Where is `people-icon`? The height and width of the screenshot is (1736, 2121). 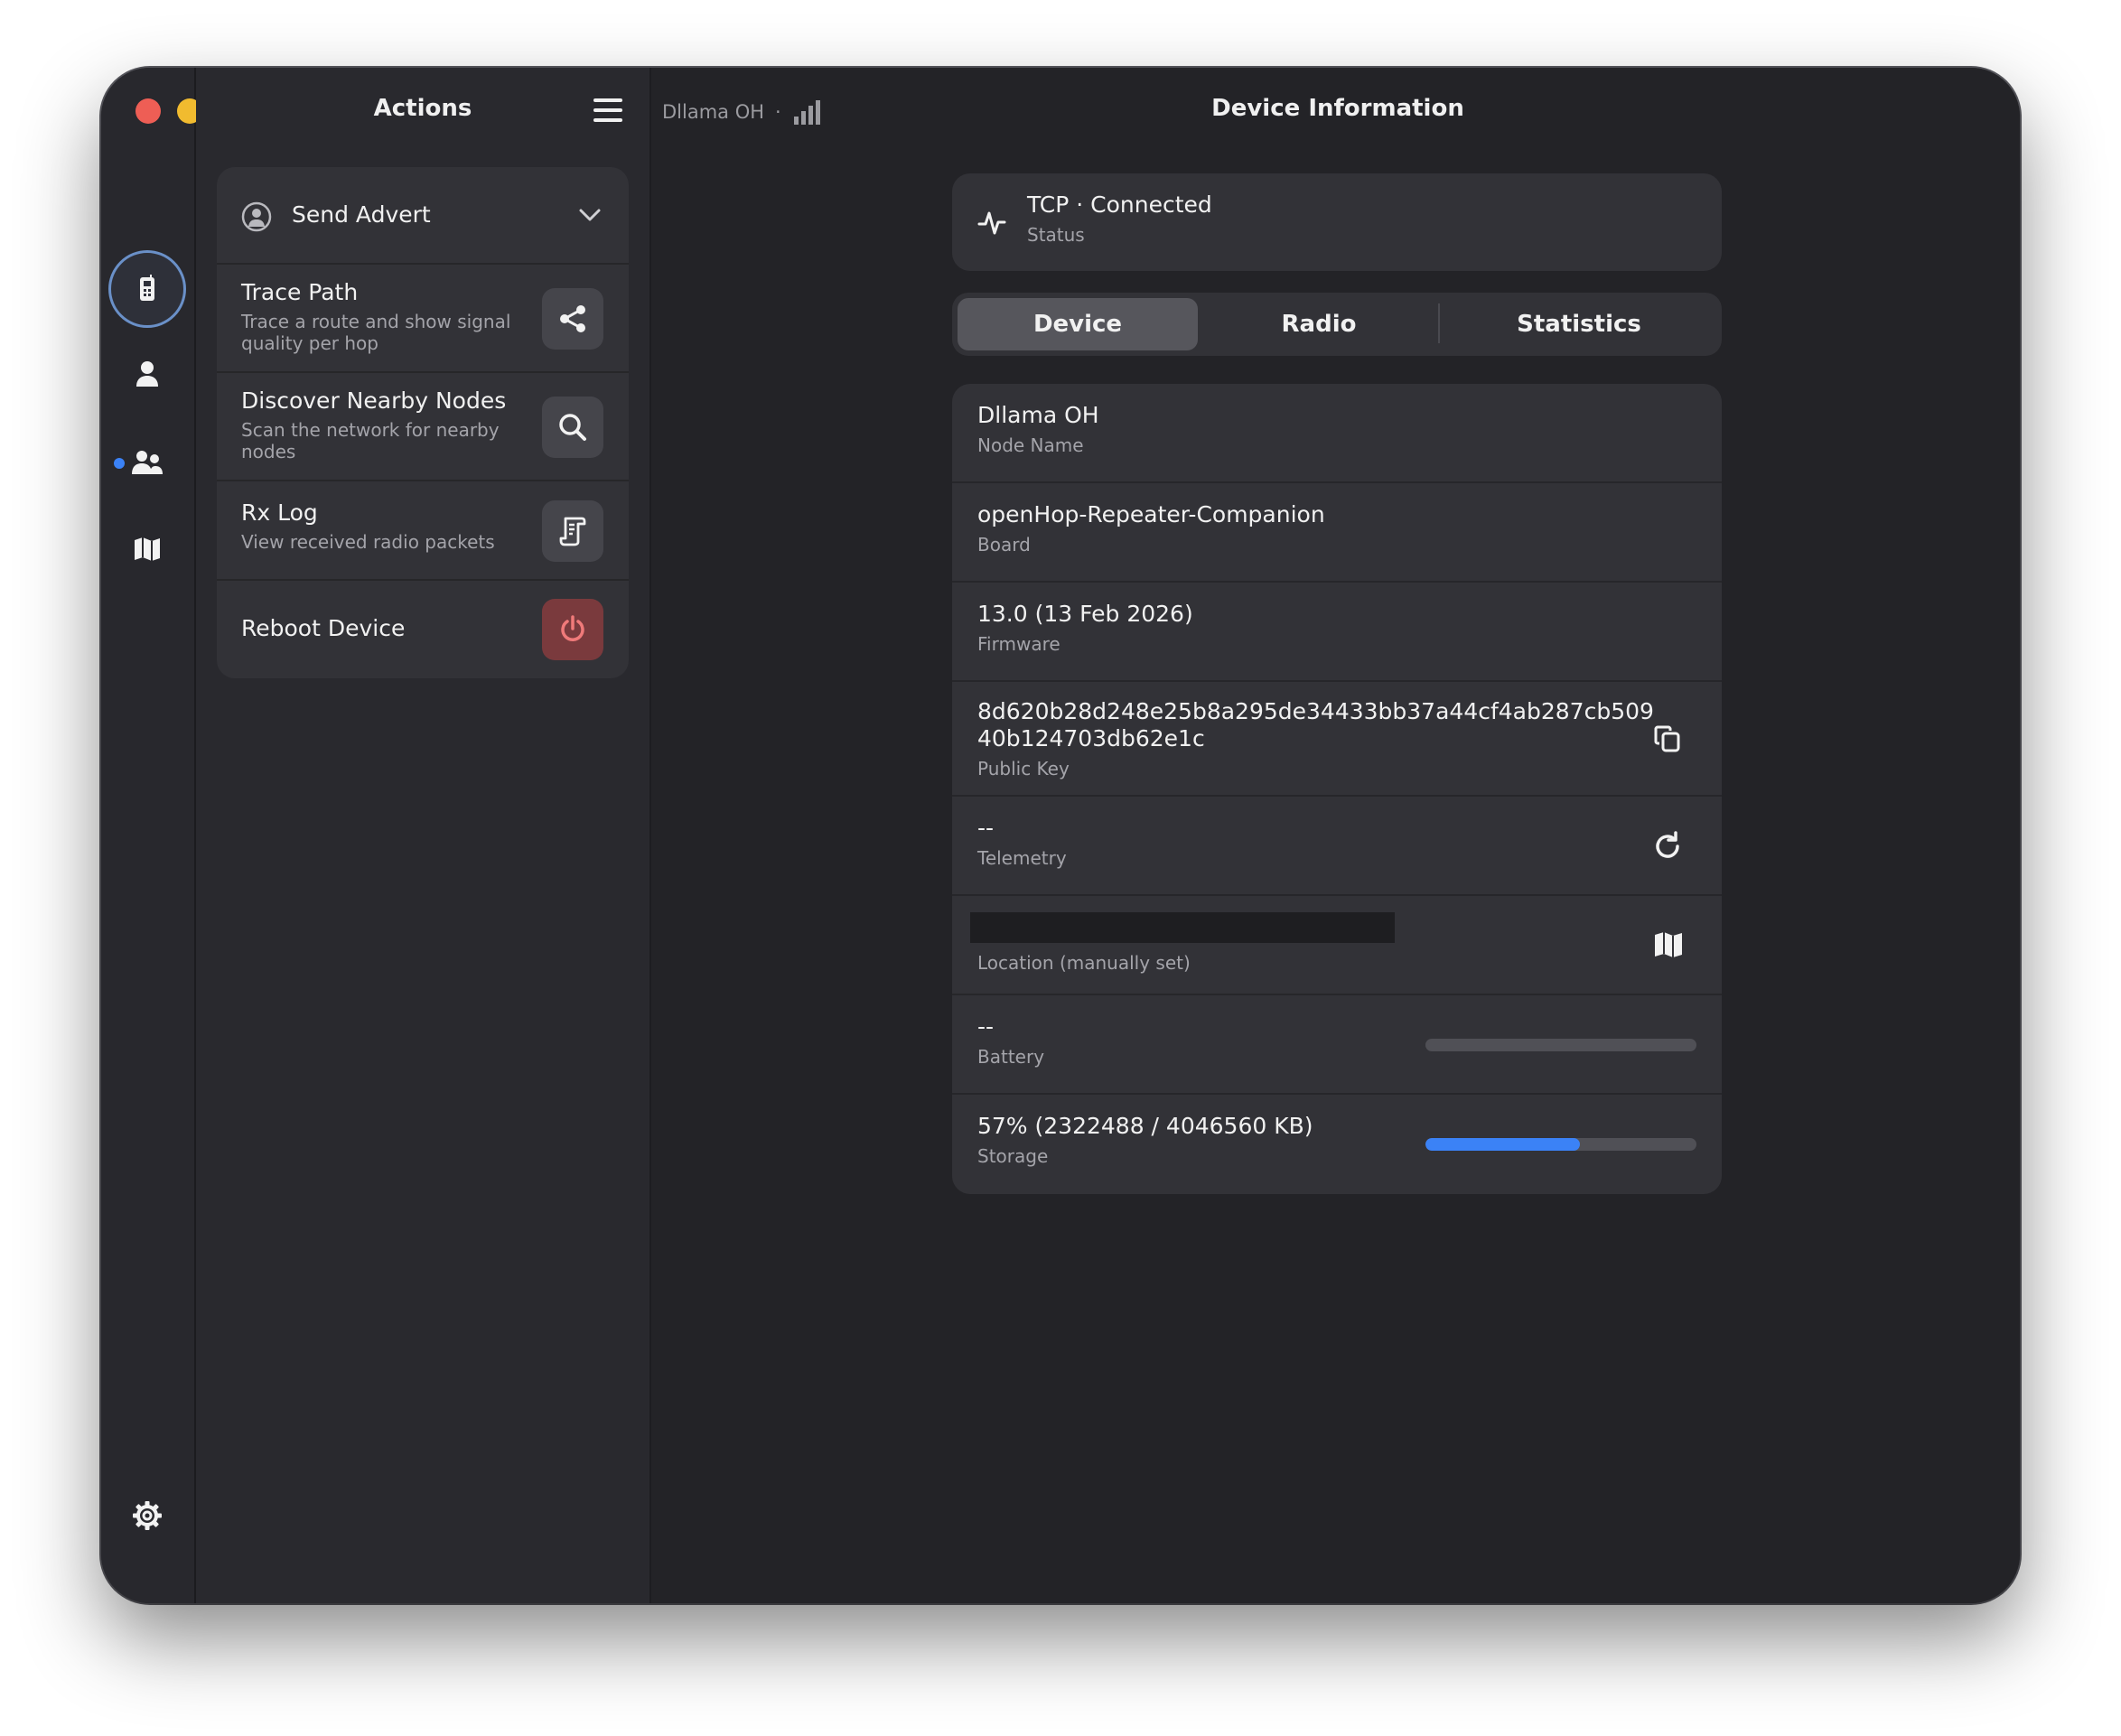
people-icon is located at coordinates (148, 462).